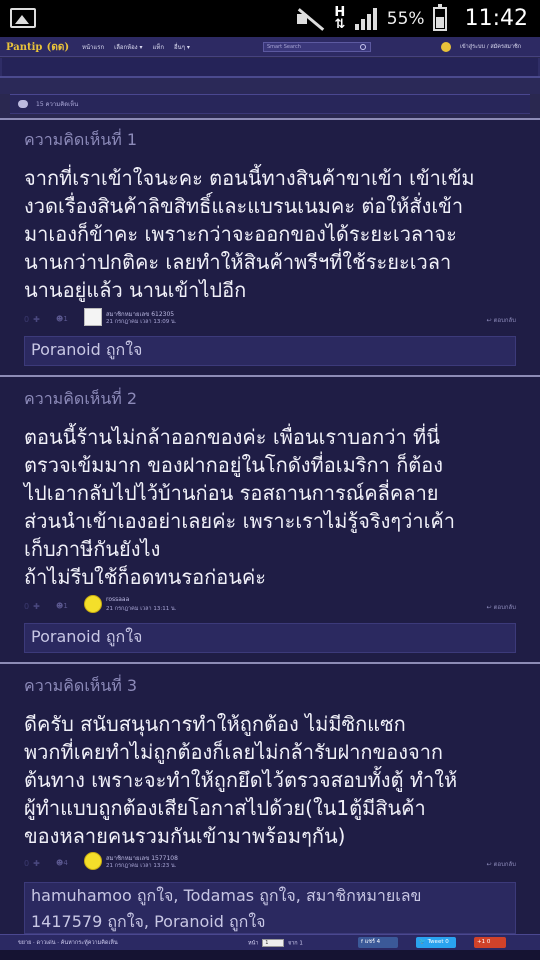 This screenshot has width=540, height=960. What do you see at coordinates (68, 943) in the screenshot?
I see `bottom-links: ขยาย · ดาวเด่น · ค้นหากระทู้ความคิดเห็น` at bounding box center [68, 943].